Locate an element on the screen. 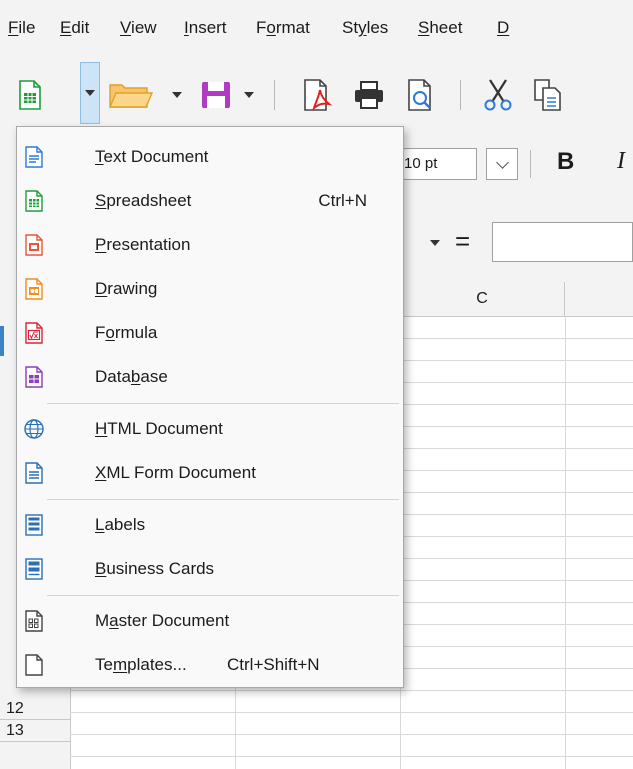 Image resolution: width=633 pixels, height=769 pixels. templates-icon is located at coordinates (34, 665).